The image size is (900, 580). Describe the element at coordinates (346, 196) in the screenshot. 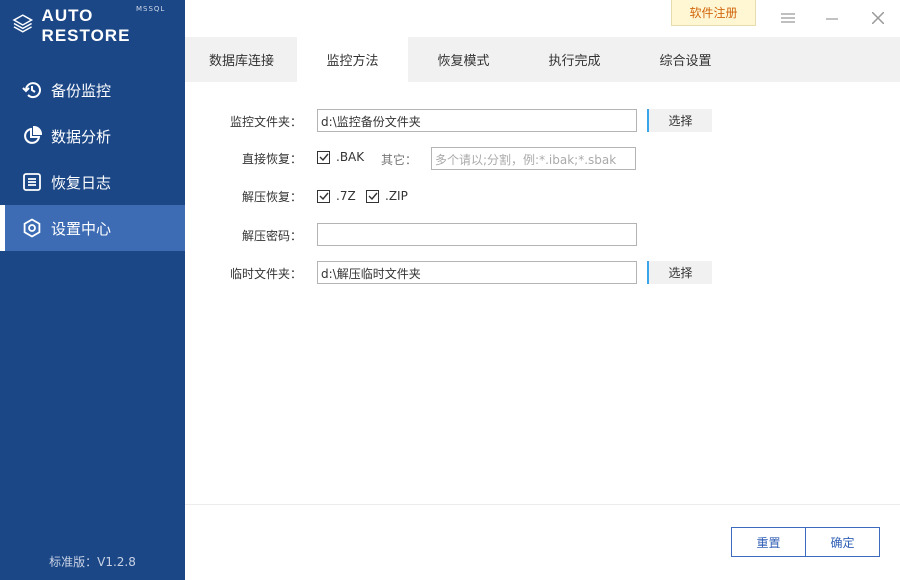

I see `7z-label: .7Z` at that location.